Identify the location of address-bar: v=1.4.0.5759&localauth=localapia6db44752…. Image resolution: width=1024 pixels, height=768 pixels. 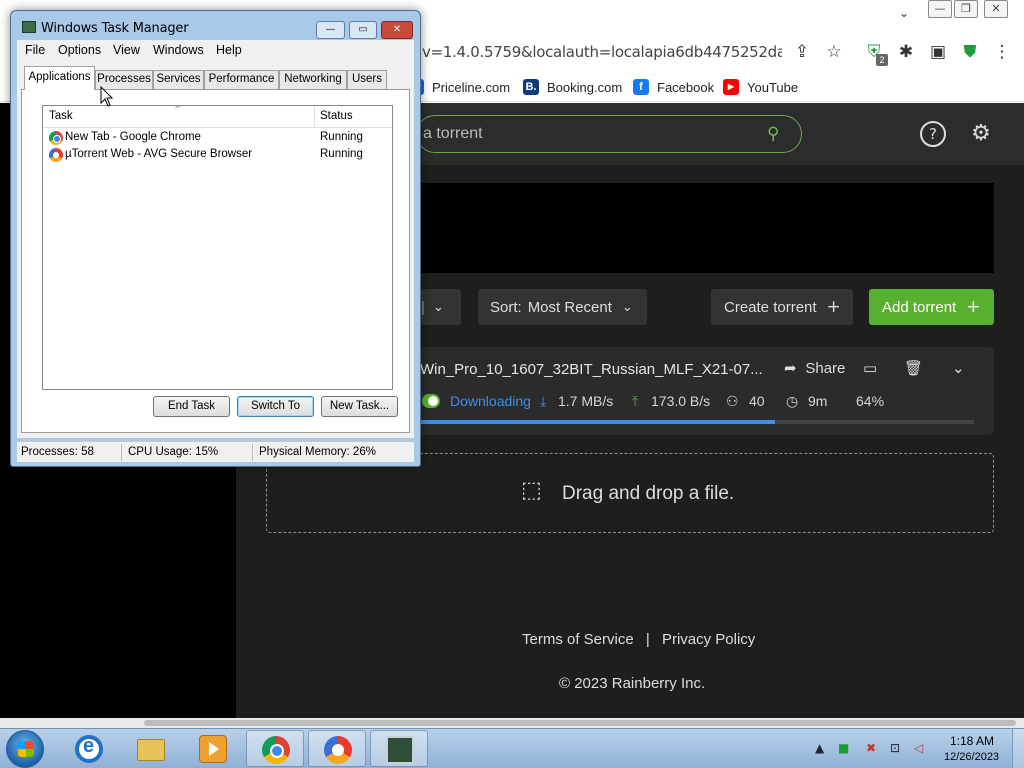
(602, 52).